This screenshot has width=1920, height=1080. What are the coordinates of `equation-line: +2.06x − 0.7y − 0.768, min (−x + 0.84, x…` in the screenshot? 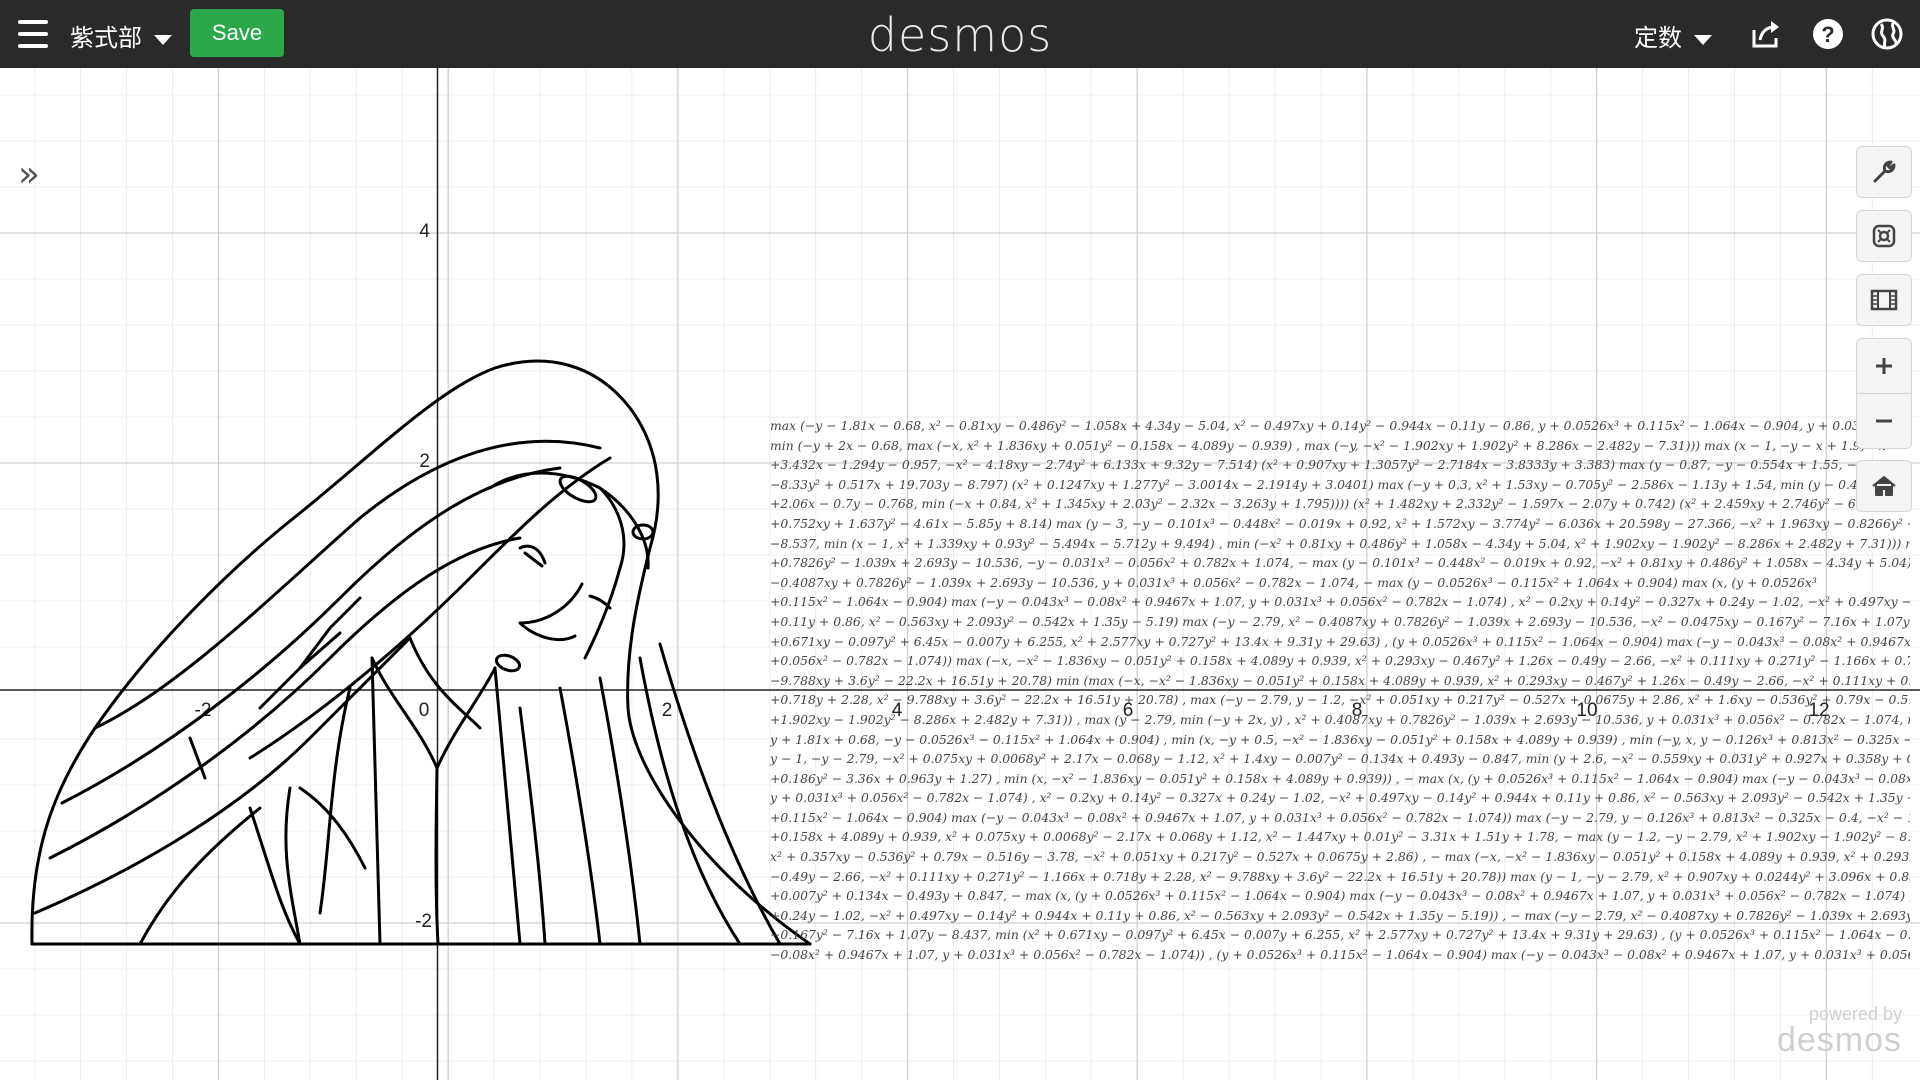 It's located at (1340, 504).